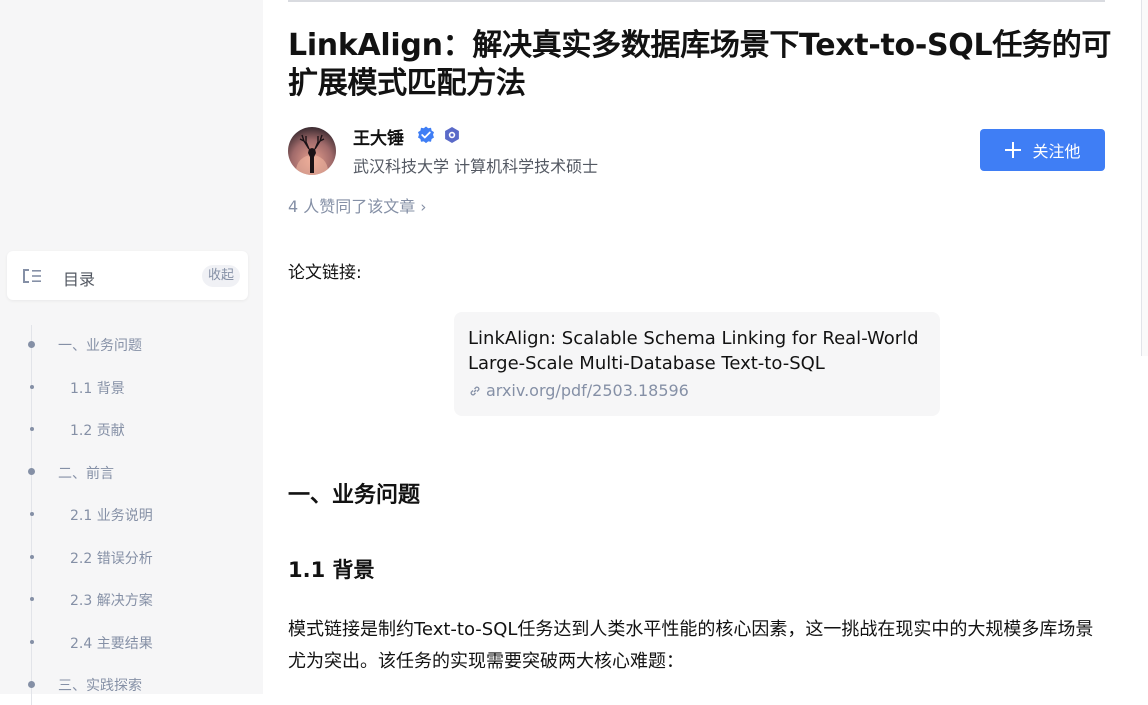 This screenshot has height=705, width=1148. I want to click on likes-text: 4 人赞同了该文章, so click(352, 206).